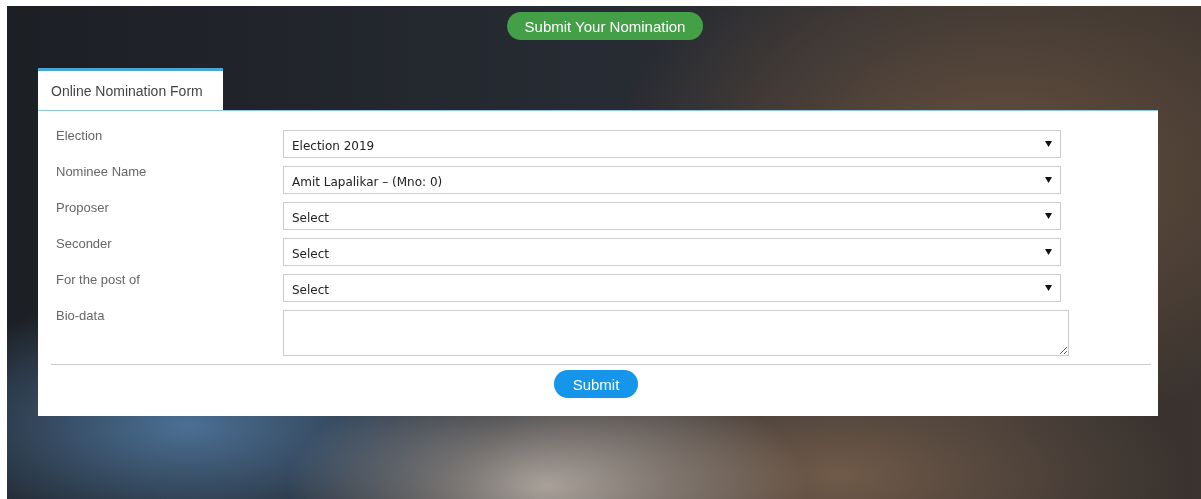 This screenshot has height=499, width=1201. What do you see at coordinates (672, 144) in the screenshot?
I see `select-field: Election 2019` at bounding box center [672, 144].